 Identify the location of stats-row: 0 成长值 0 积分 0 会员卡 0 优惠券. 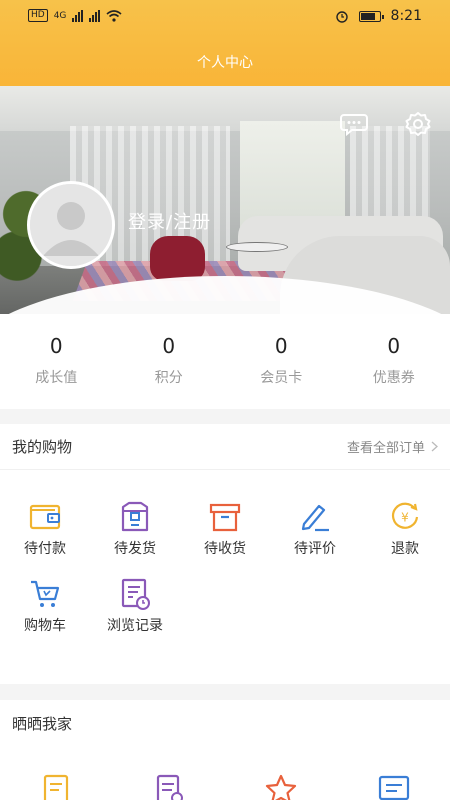
(225, 361).